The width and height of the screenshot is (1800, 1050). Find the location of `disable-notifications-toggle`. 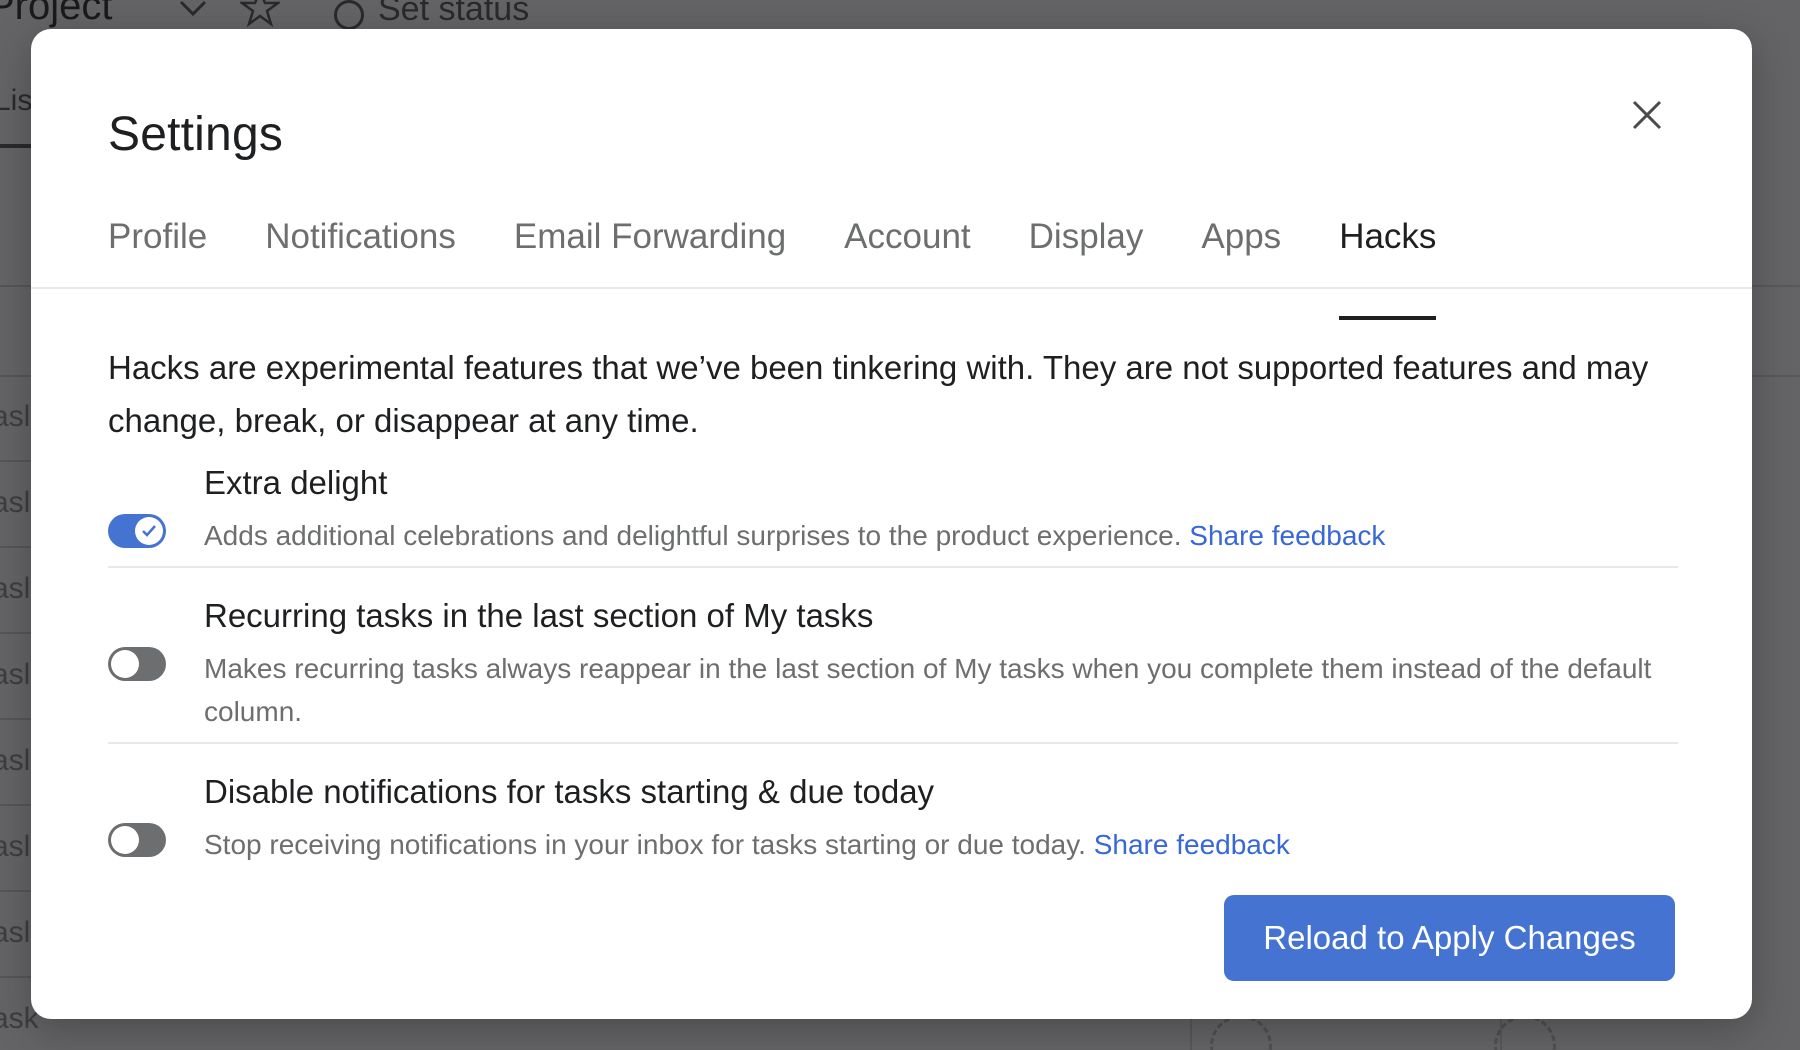

disable-notifications-toggle is located at coordinates (137, 840).